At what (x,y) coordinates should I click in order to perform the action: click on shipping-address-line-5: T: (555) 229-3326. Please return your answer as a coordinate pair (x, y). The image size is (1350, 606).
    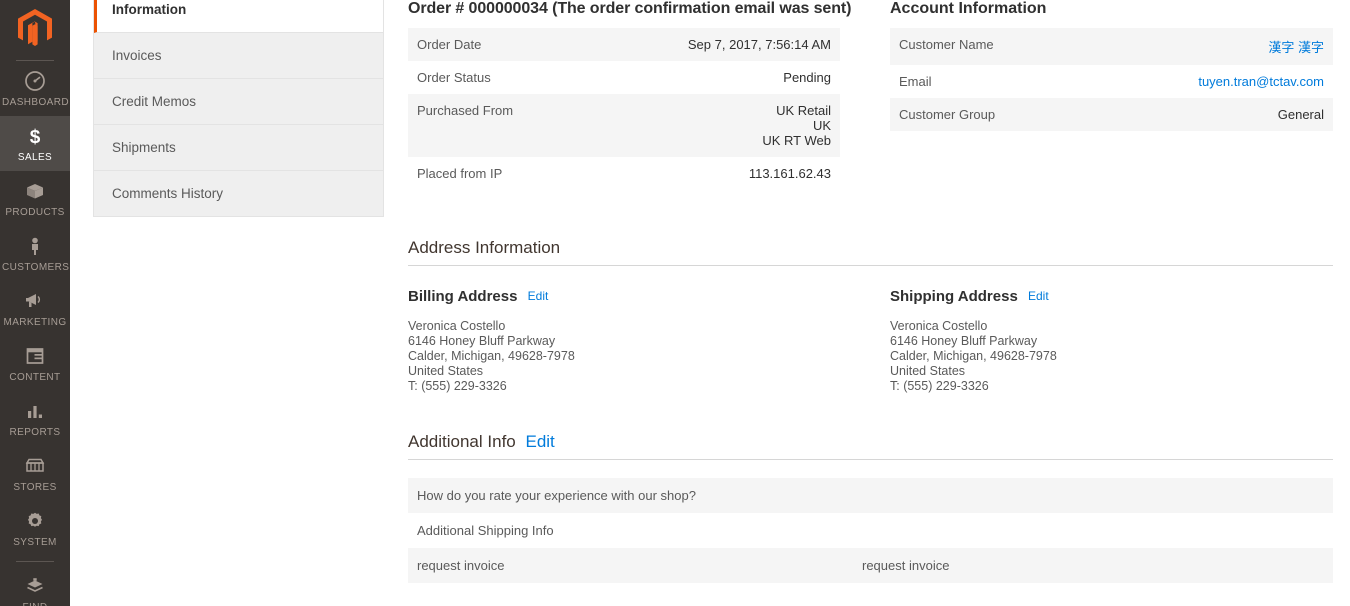
    Looking at the image, I should click on (939, 386).